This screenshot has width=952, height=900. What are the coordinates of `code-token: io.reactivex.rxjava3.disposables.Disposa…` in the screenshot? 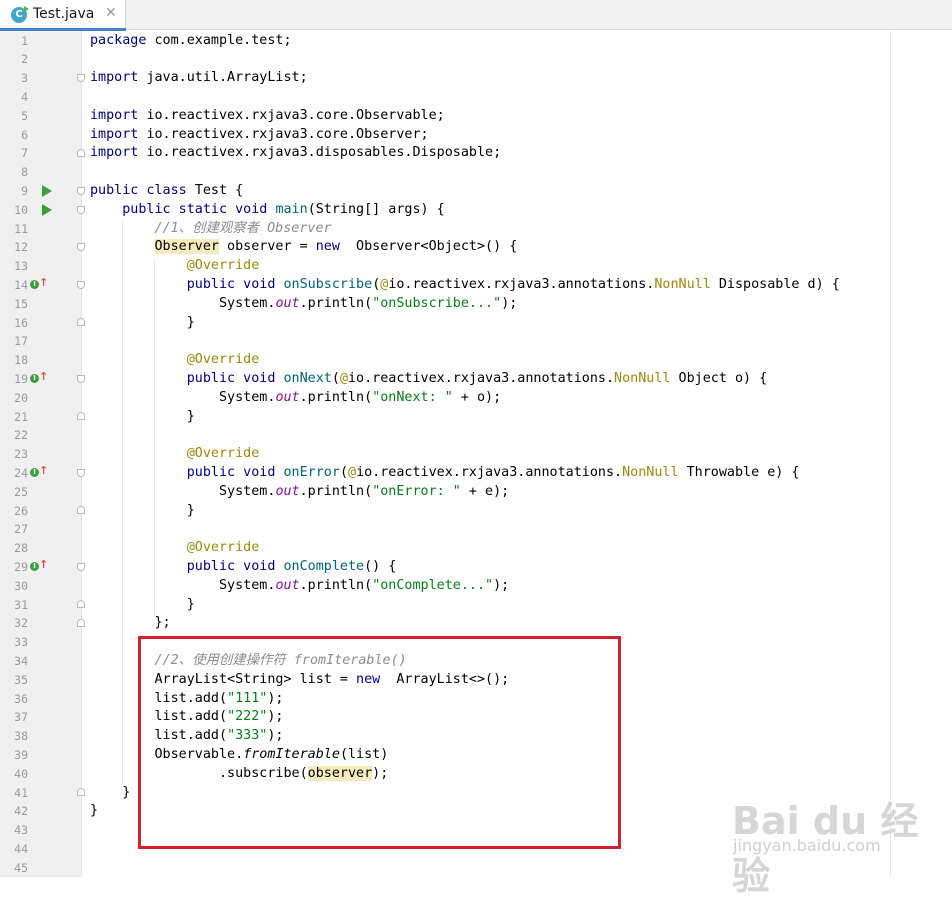 It's located at (324, 153).